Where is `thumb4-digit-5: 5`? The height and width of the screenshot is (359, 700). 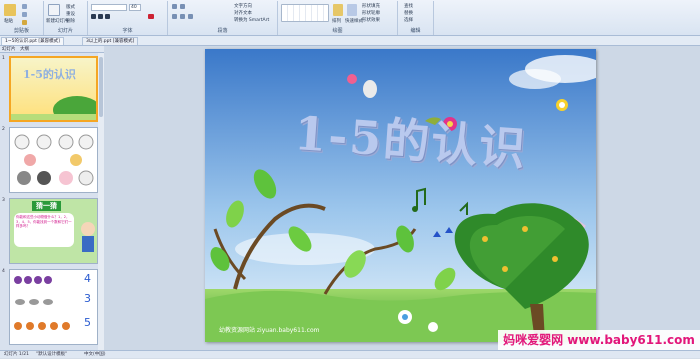
thumb4-digit-5: 5 is located at coordinates (87, 322).